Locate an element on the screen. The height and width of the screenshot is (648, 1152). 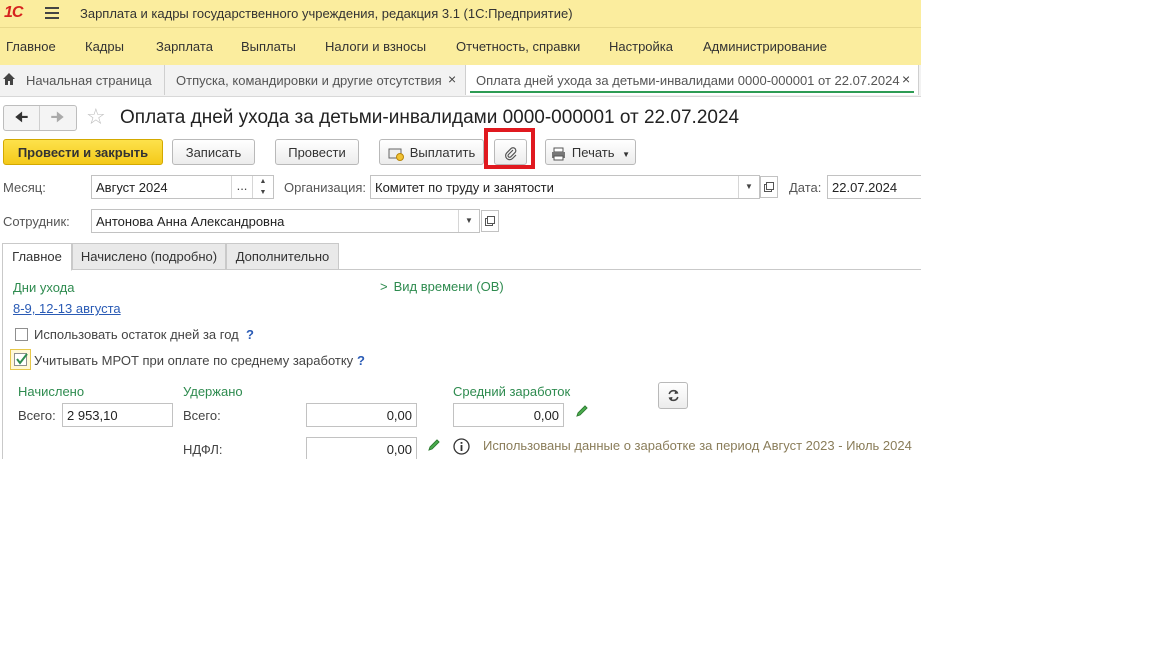
history-nav: 🠈 🠊 is located at coordinates (40, 118).